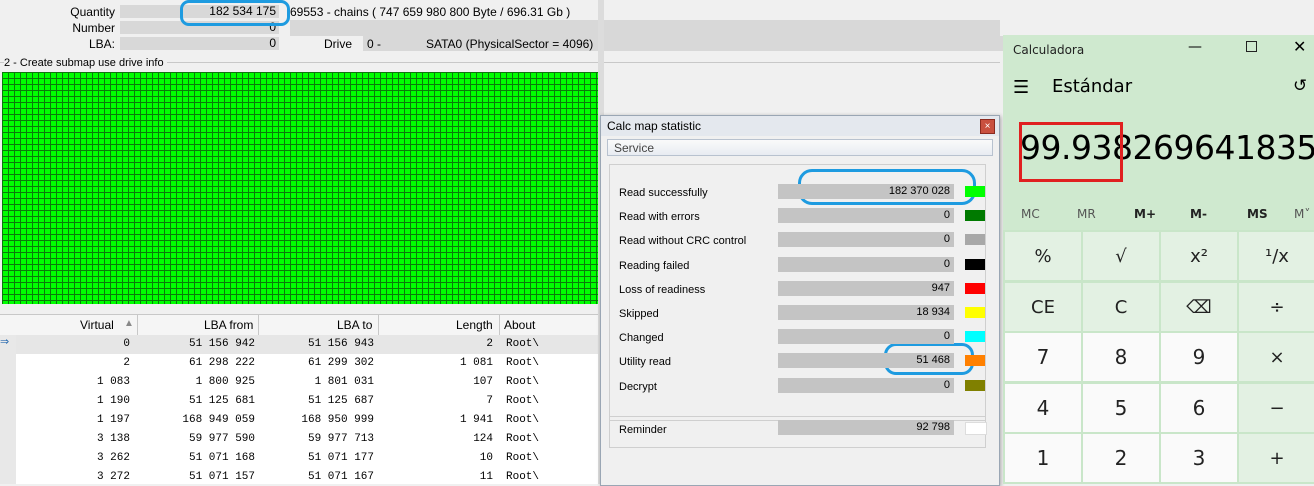 This screenshot has width=1314, height=486. Describe the element at coordinates (340, 344) in the screenshot. I see `cell-lba-to: 51 156 943` at that location.